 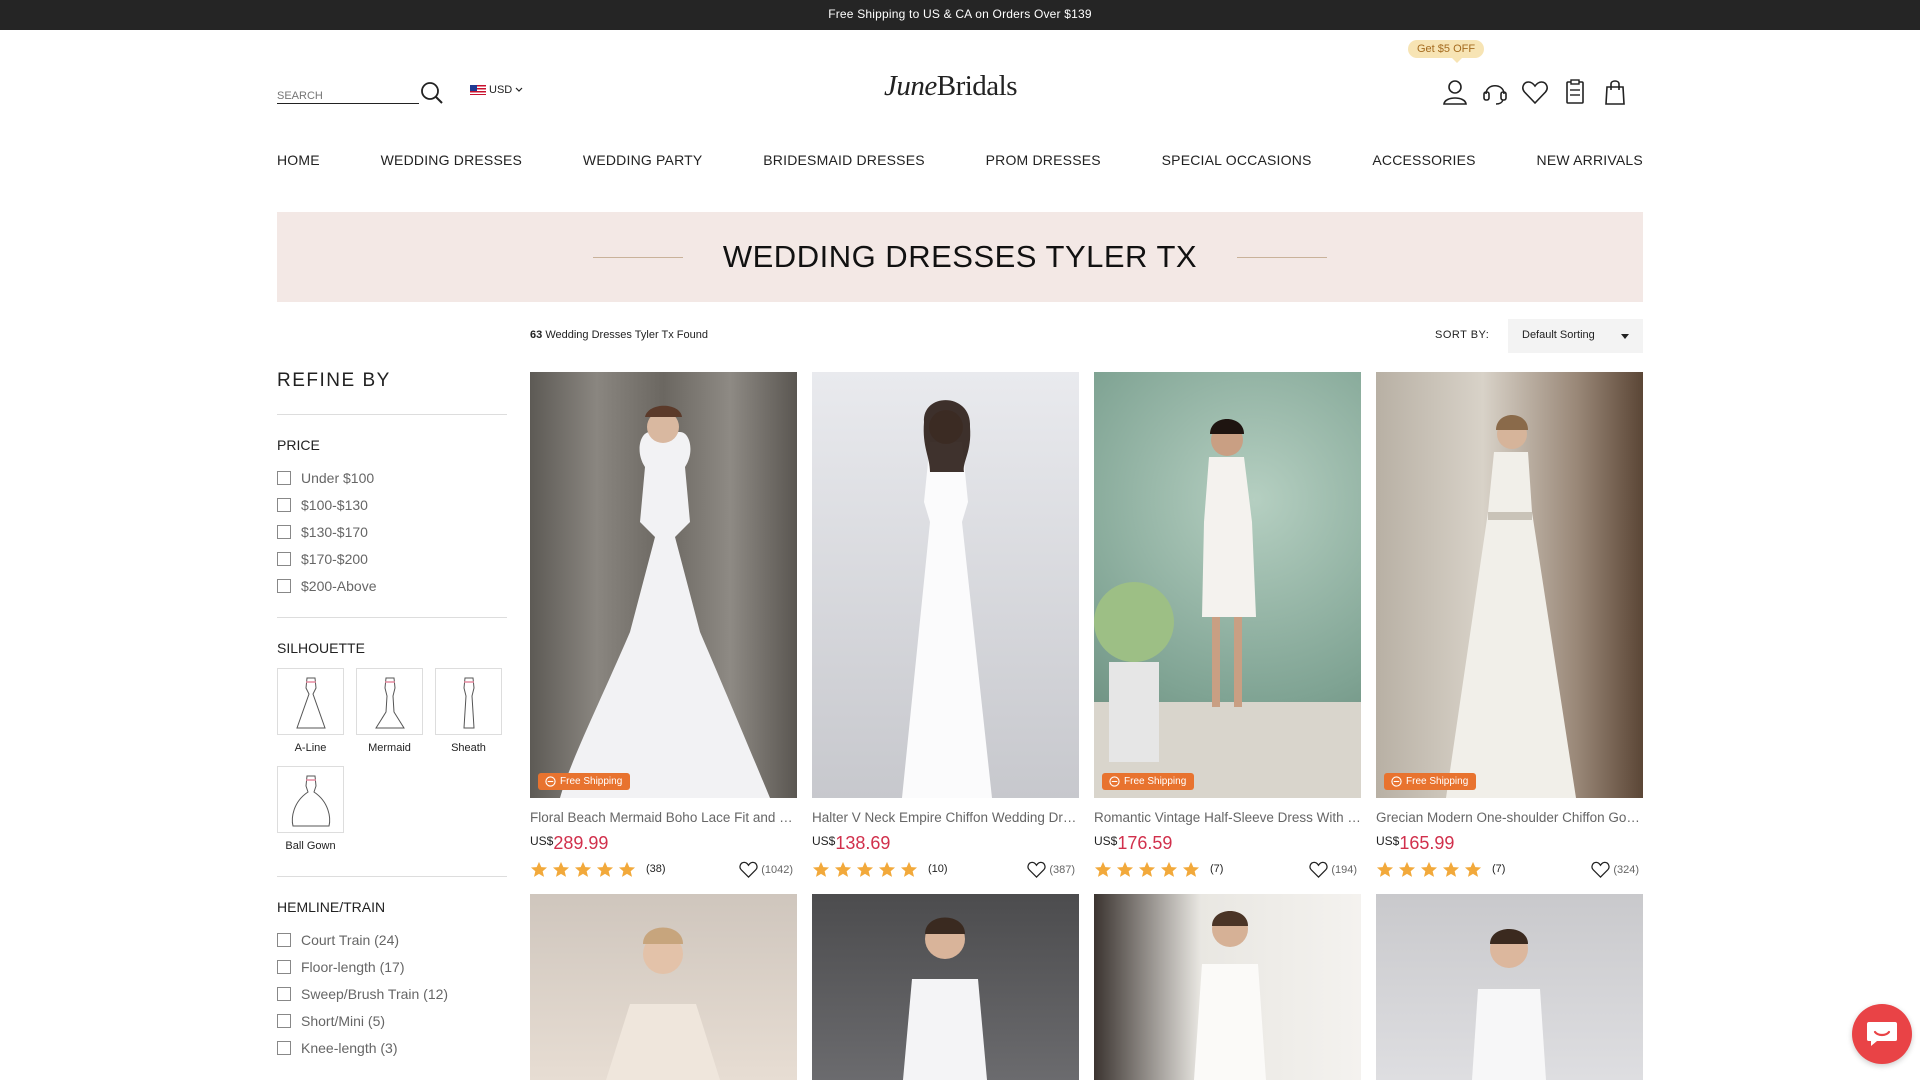 What do you see at coordinates (1590, 160) in the screenshot?
I see `nav-new-arrivals: NEW ARRIVALS` at bounding box center [1590, 160].